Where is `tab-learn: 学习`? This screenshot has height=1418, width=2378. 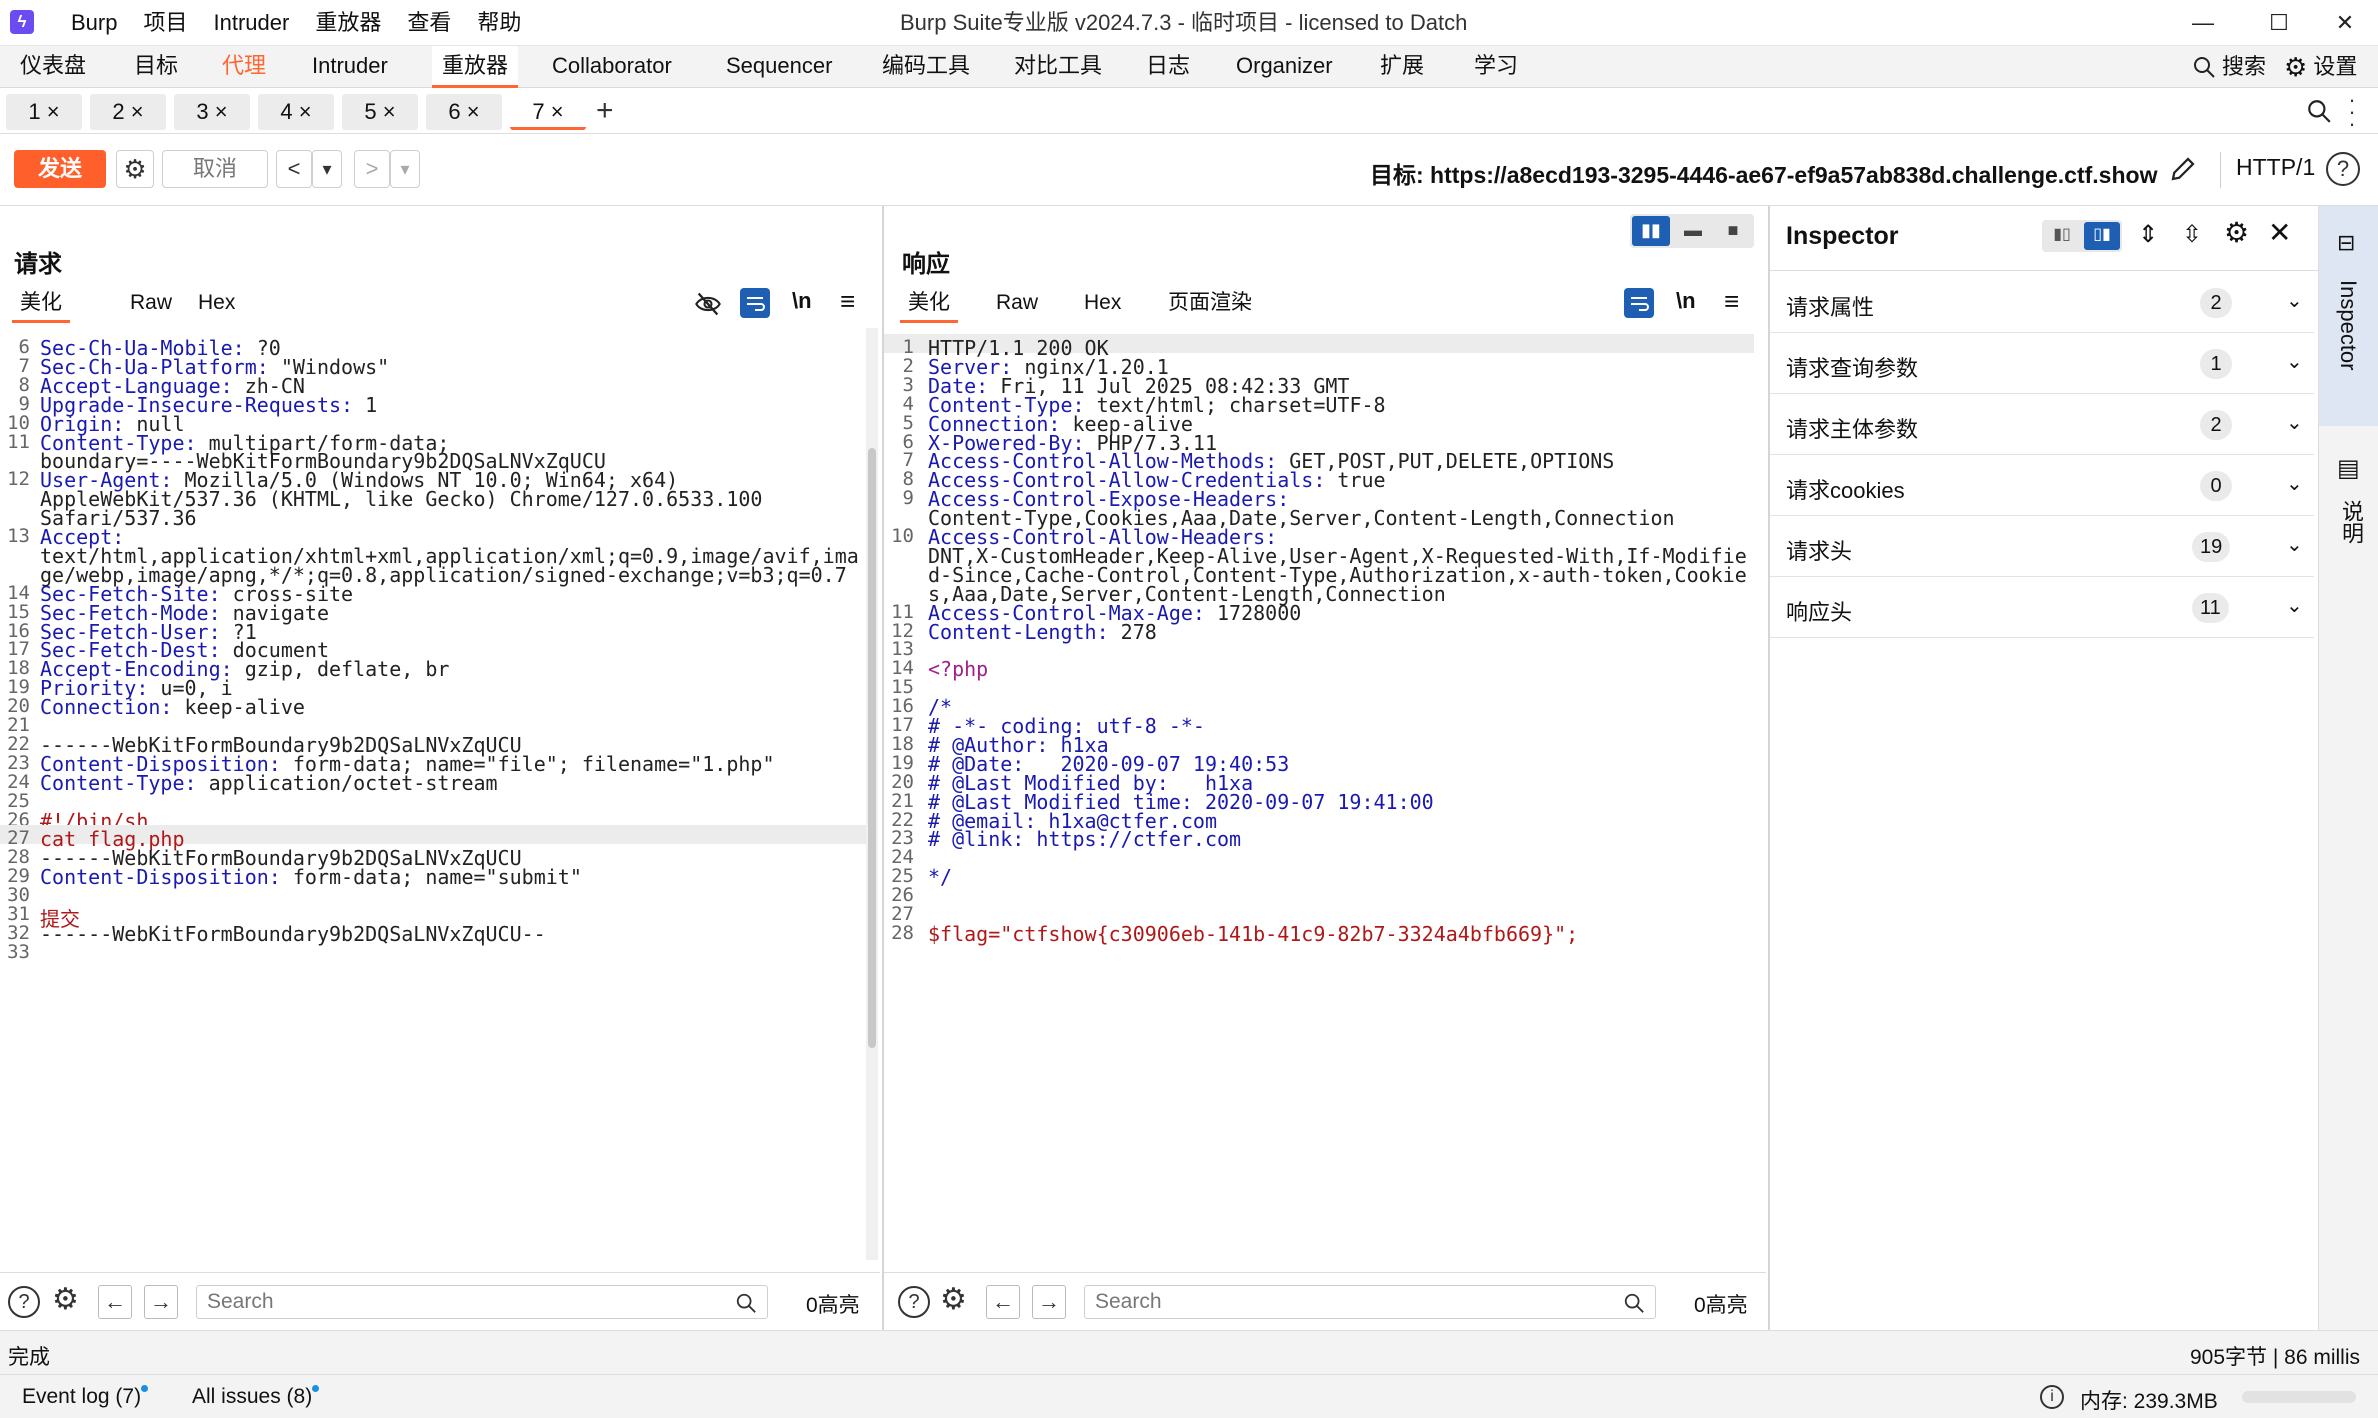
tab-learn: 学习 is located at coordinates (1496, 67).